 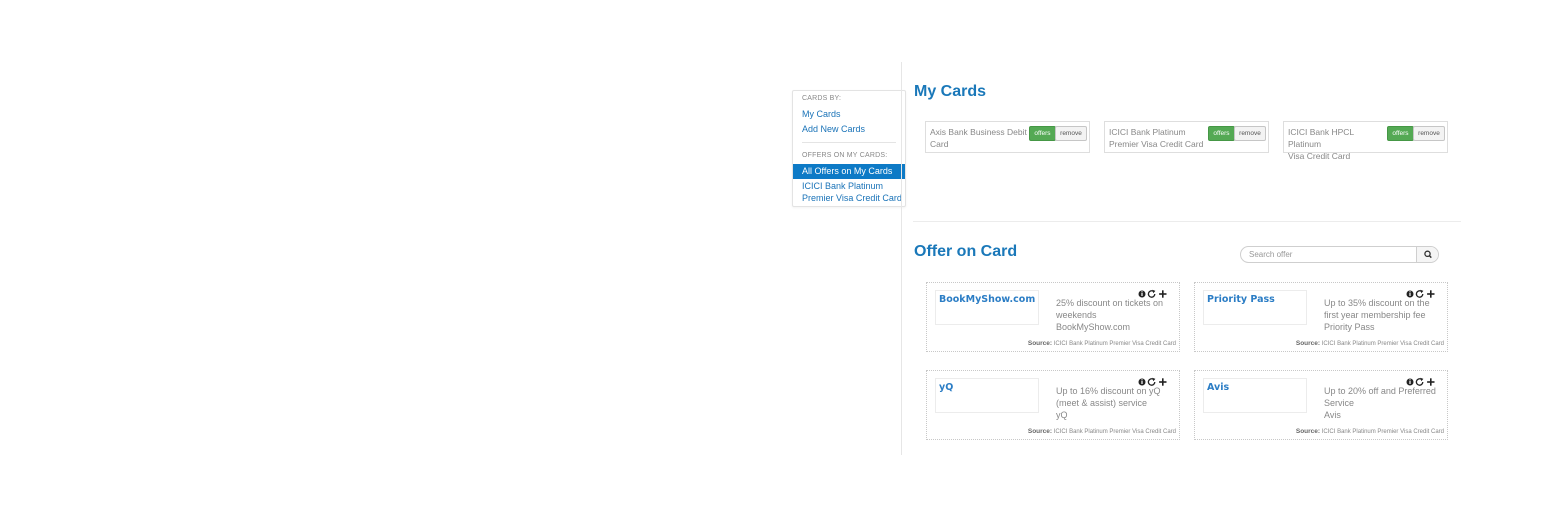 I want to click on merchant-logo-text: BookMyShow.com, so click(x=987, y=299).